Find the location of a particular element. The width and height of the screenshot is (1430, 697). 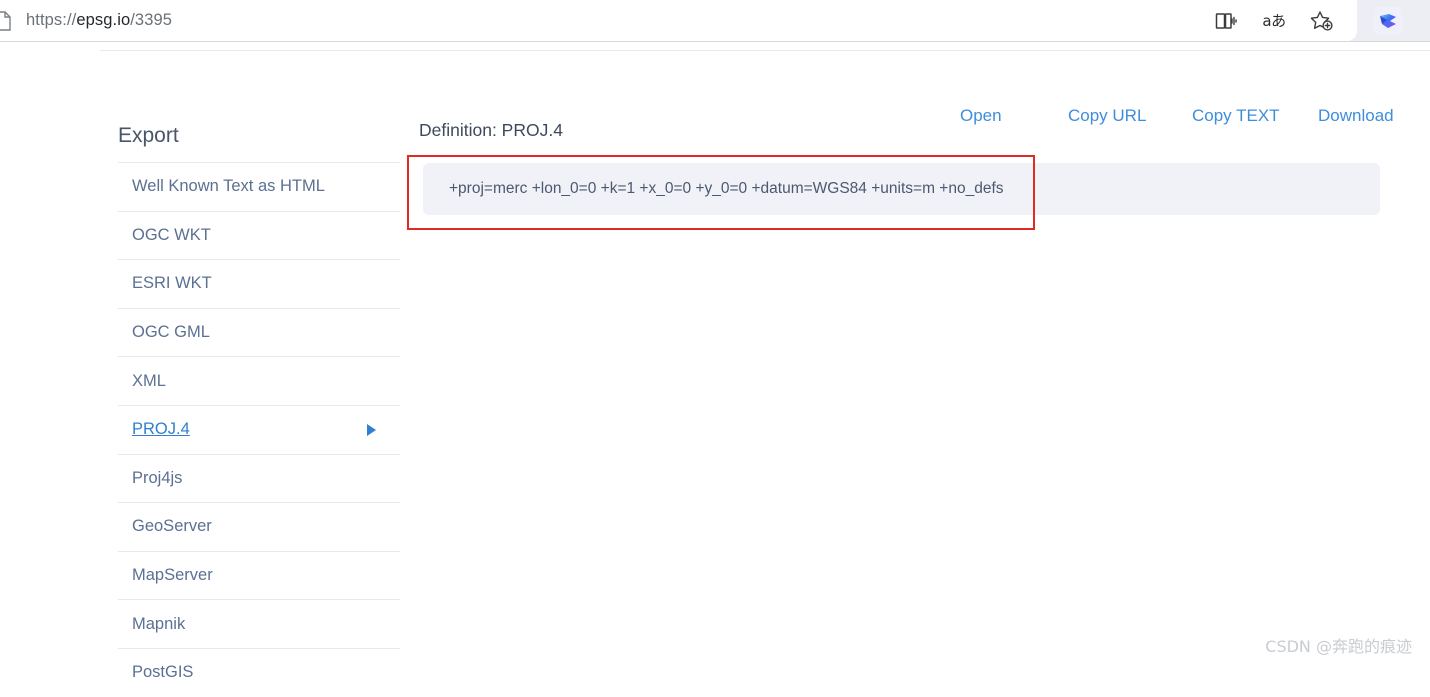

sidebar-item-label: MapServer is located at coordinates (172, 575).